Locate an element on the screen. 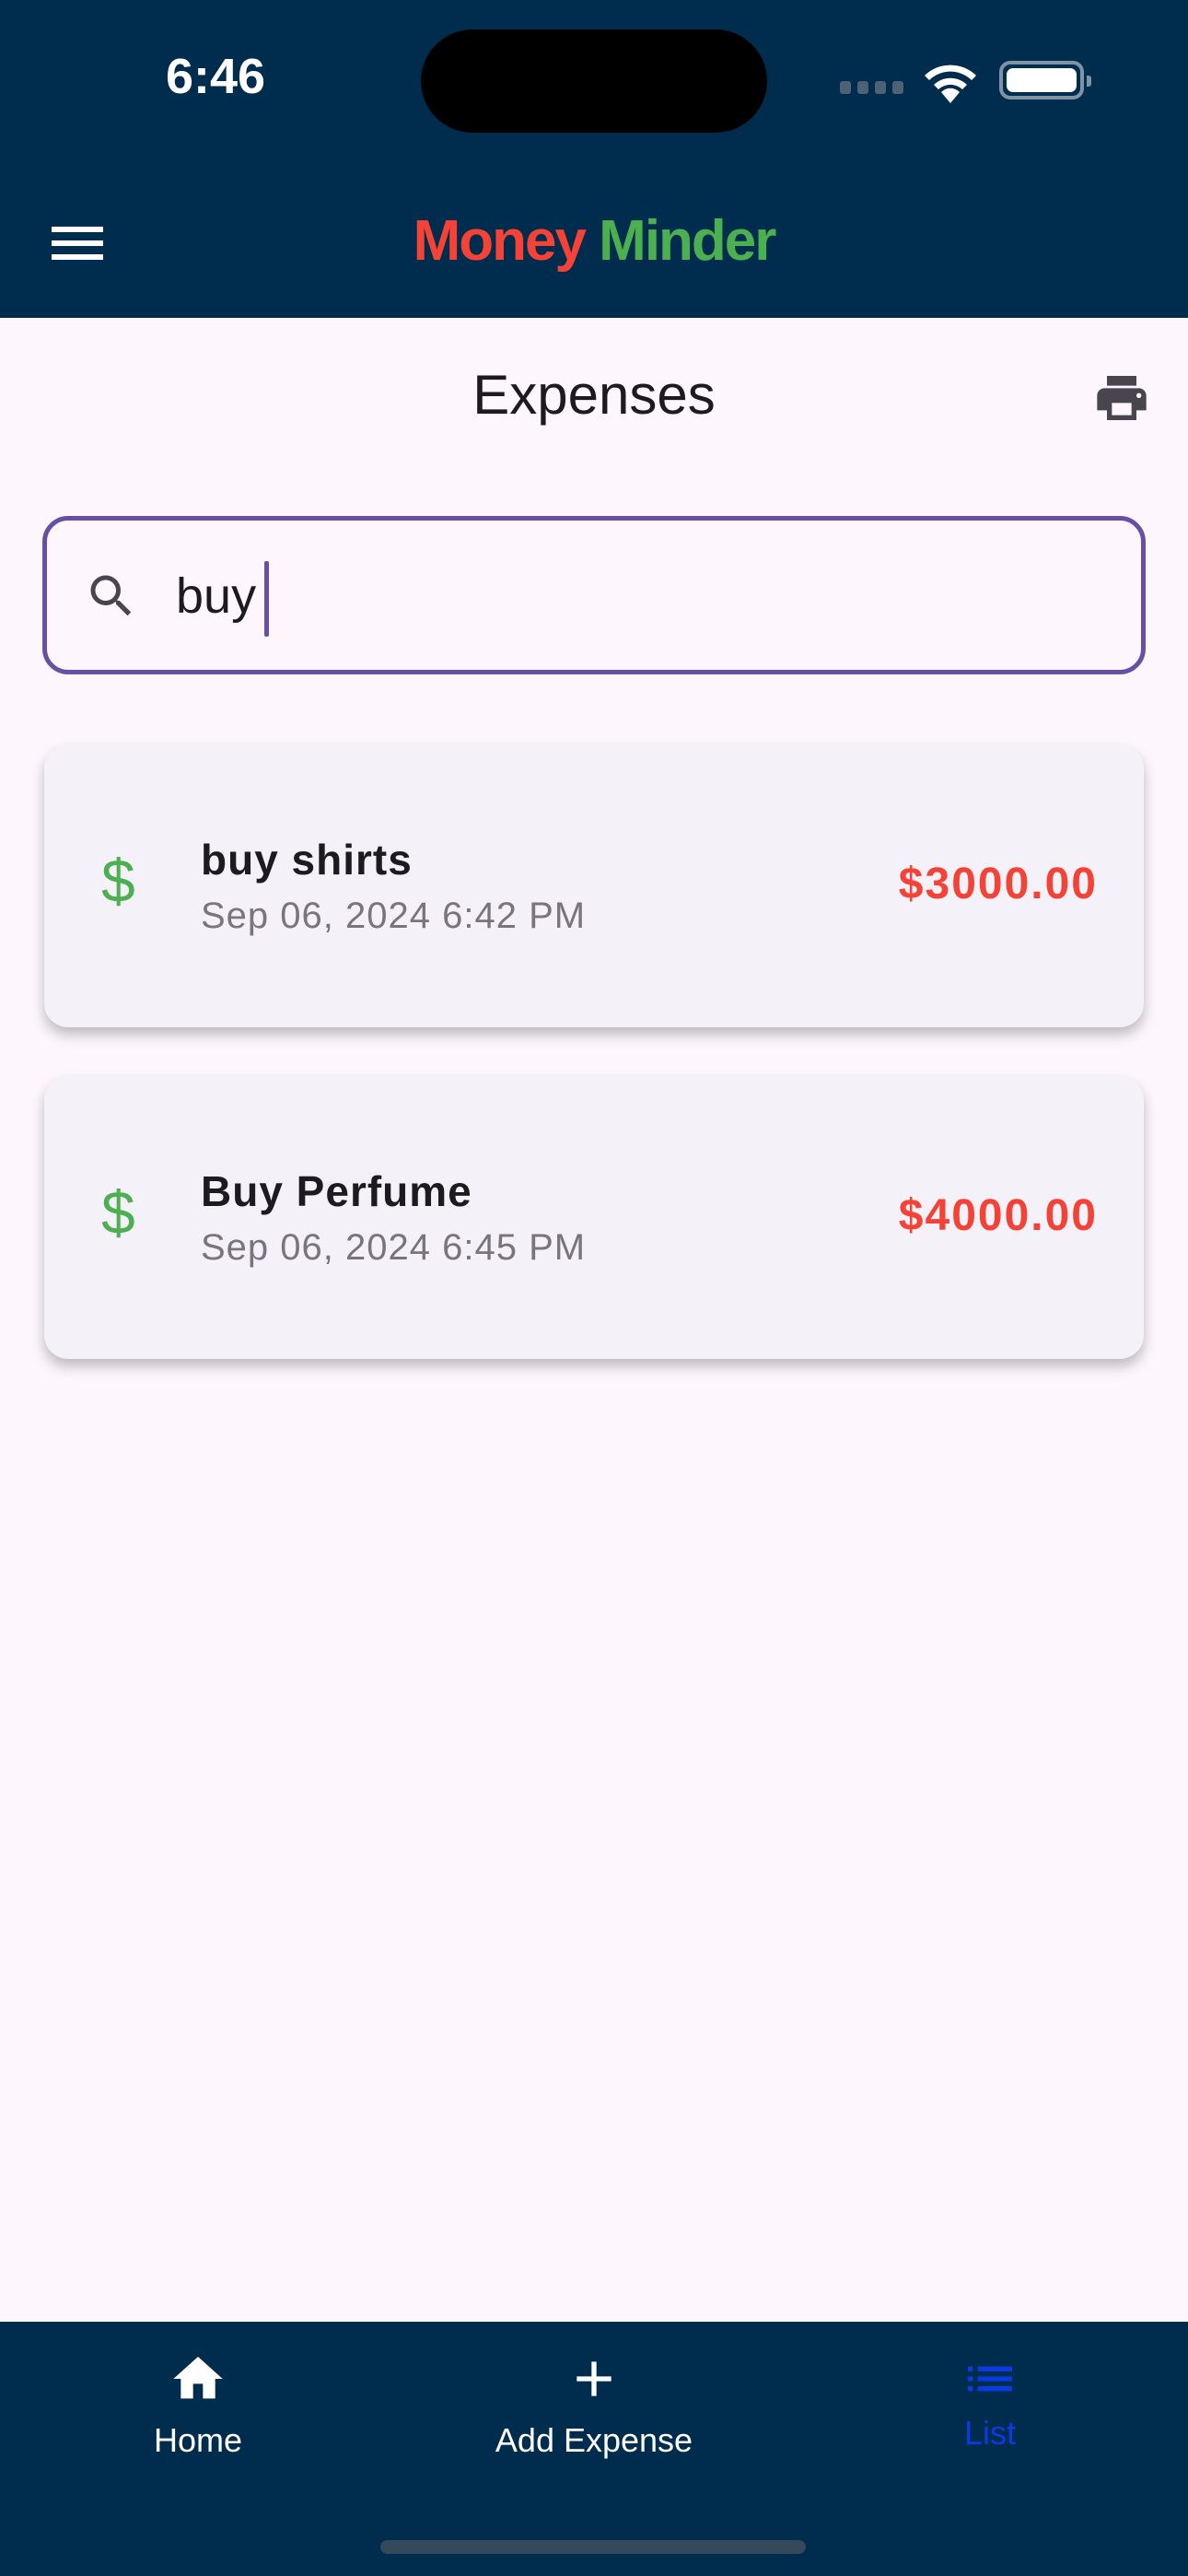 The image size is (1188, 2576). nav-add-expense: Add Expense is located at coordinates (594, 2391).